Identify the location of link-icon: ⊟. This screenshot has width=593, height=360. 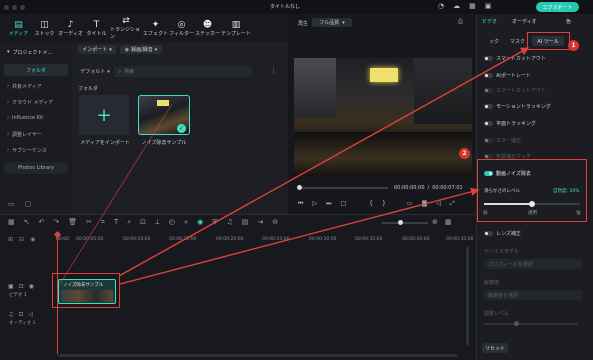
(21, 239).